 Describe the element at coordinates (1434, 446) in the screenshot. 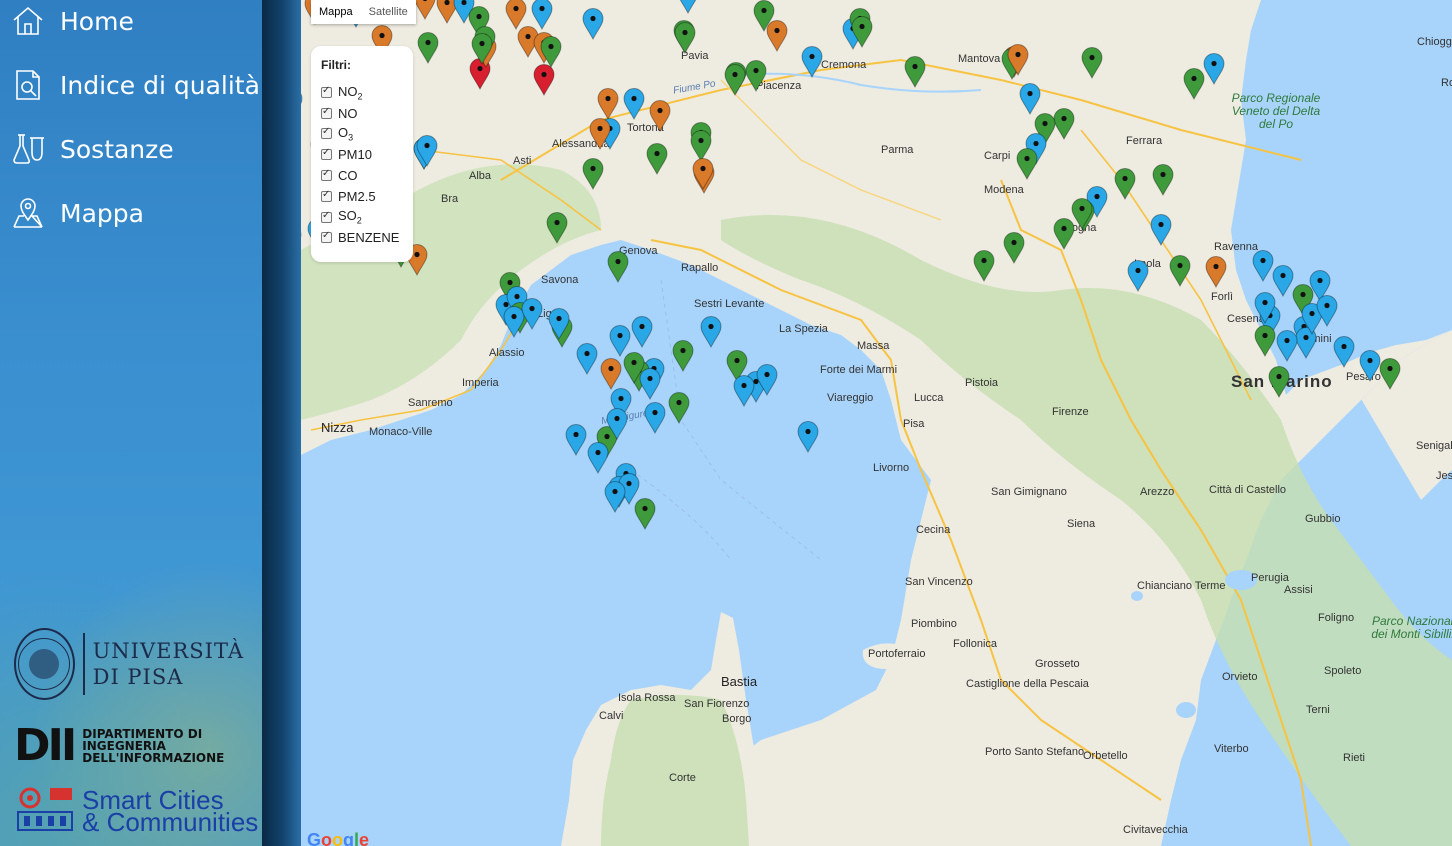

I see `map-label: Senigallia` at that location.